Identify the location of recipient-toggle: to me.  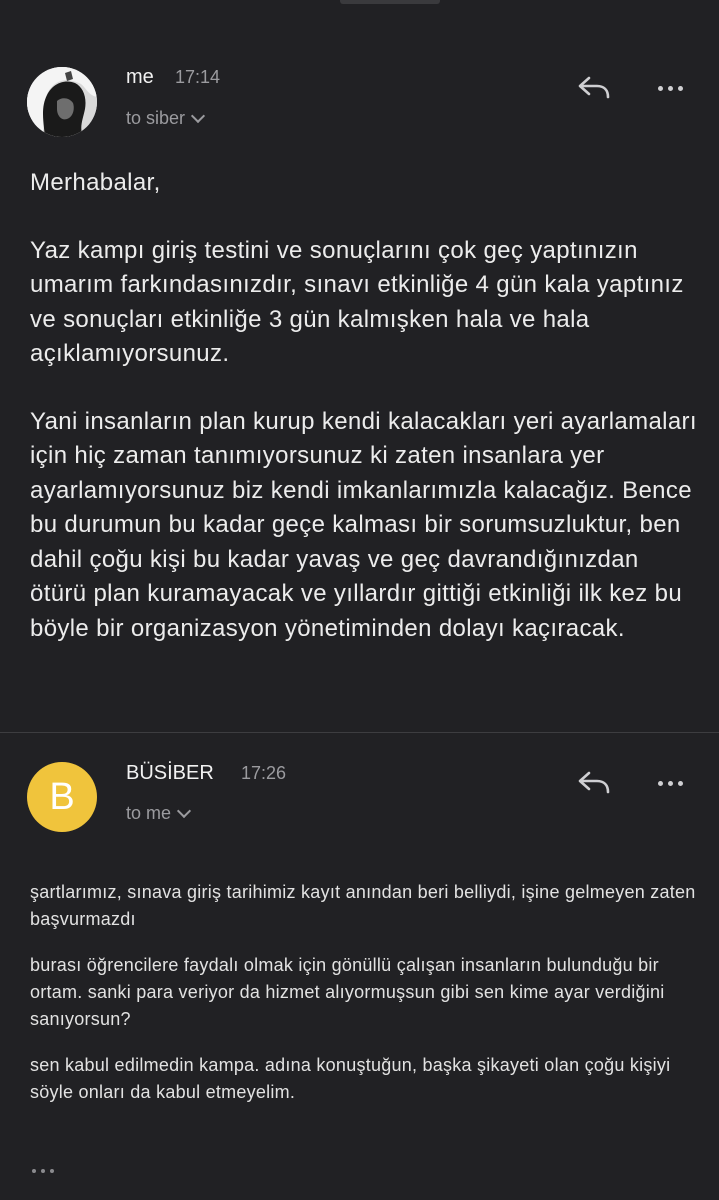
(159, 813).